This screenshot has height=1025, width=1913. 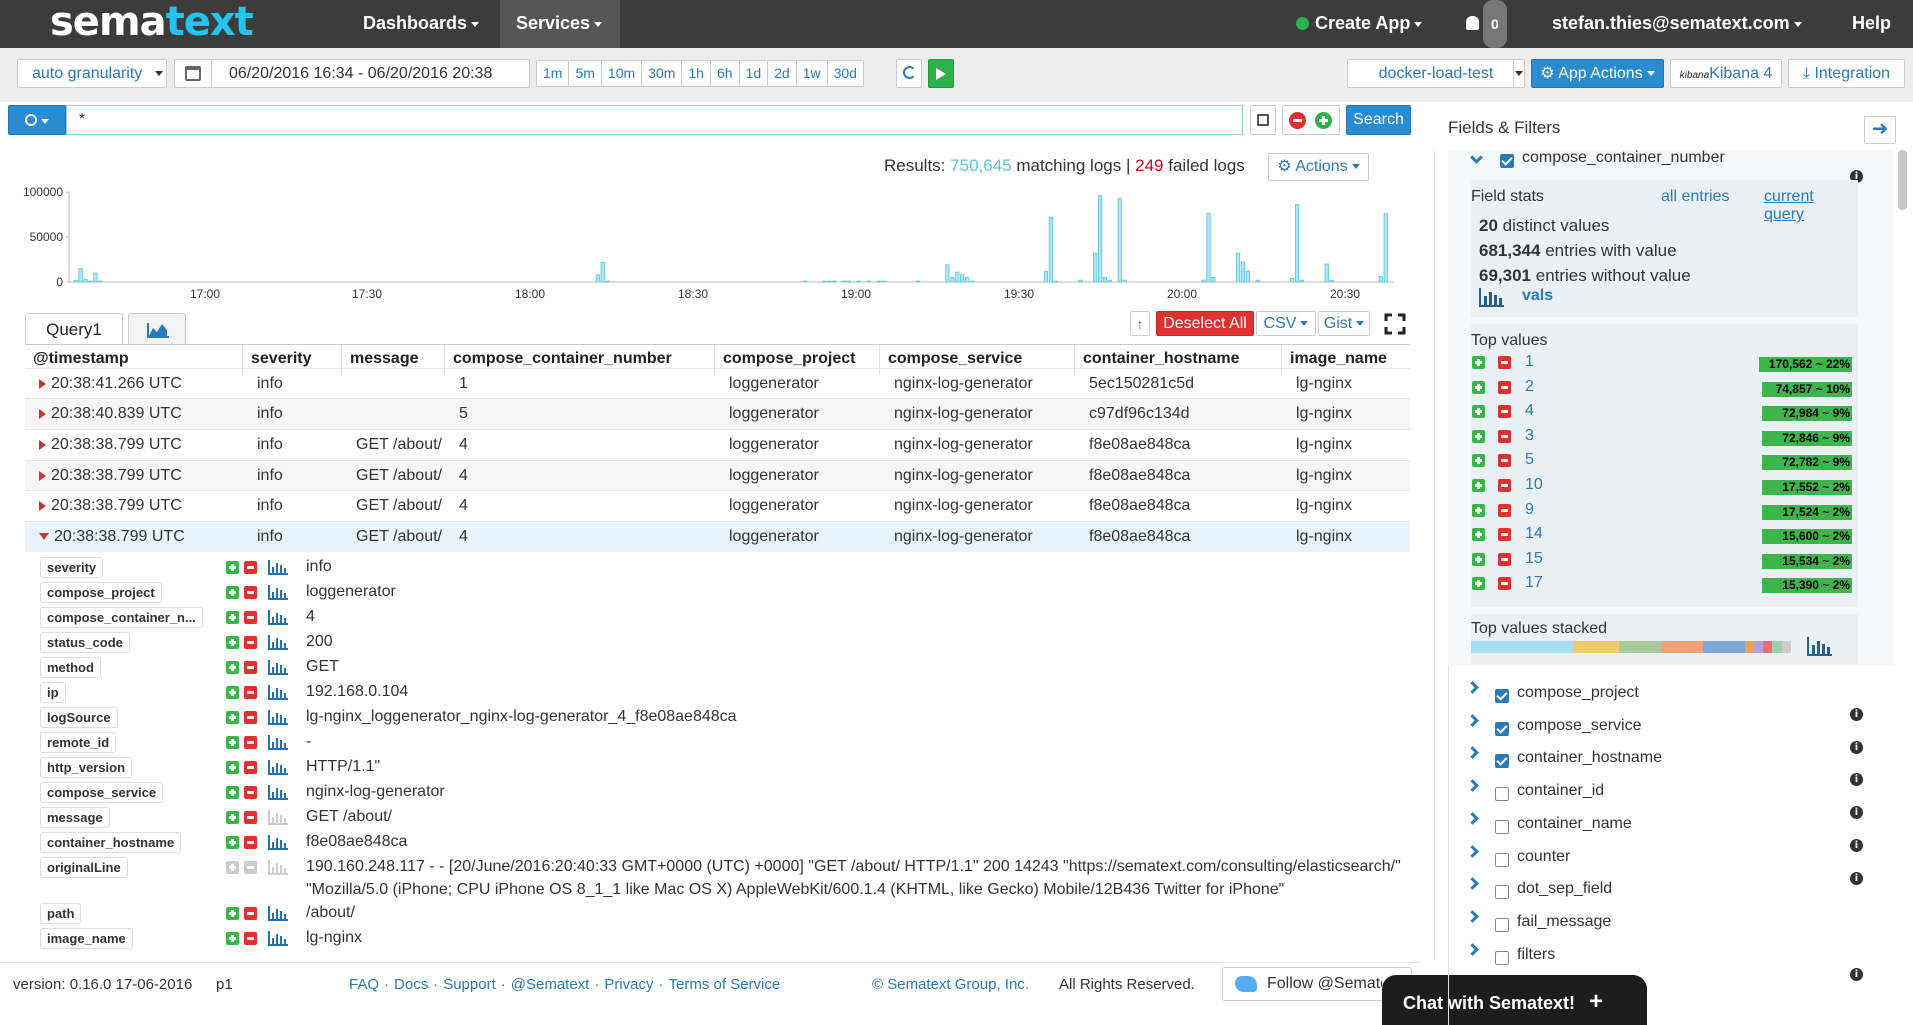 What do you see at coordinates (78, 742) in the screenshot?
I see `detail-key-7: remote_id` at bounding box center [78, 742].